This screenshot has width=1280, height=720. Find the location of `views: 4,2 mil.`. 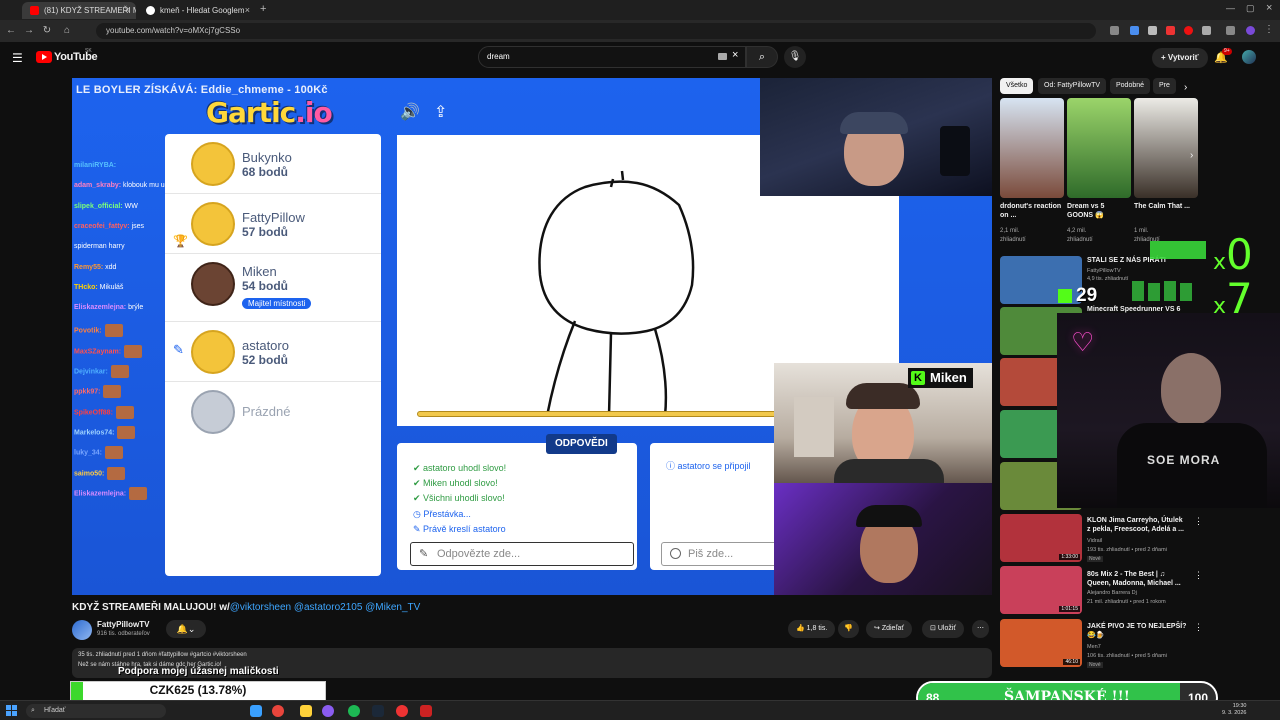

views: 4,2 mil. is located at coordinates (1077, 231).